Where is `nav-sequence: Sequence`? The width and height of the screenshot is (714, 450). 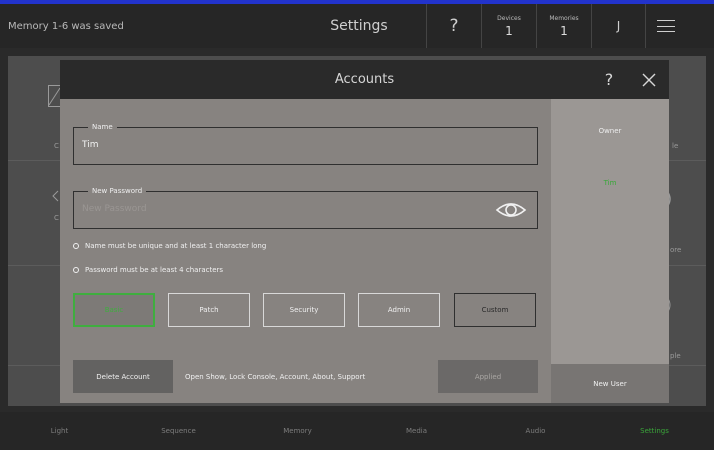
nav-sequence: Sequence is located at coordinates (178, 431).